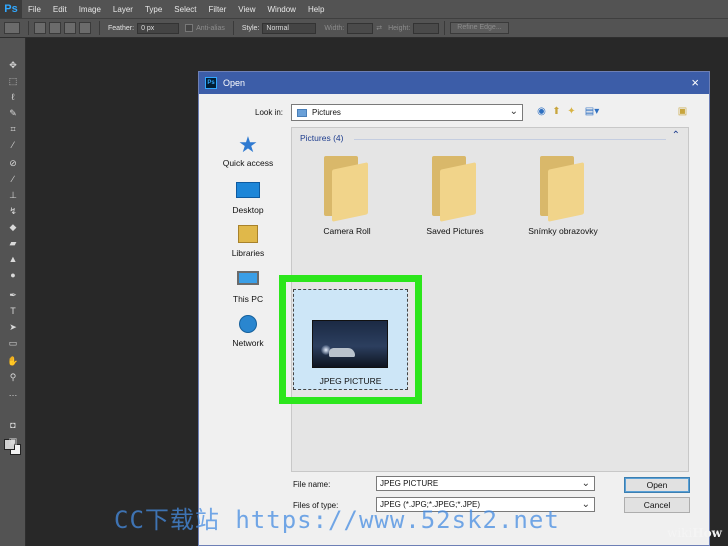  What do you see at coordinates (248, 281) in the screenshot?
I see `computer-icon` at bounding box center [248, 281].